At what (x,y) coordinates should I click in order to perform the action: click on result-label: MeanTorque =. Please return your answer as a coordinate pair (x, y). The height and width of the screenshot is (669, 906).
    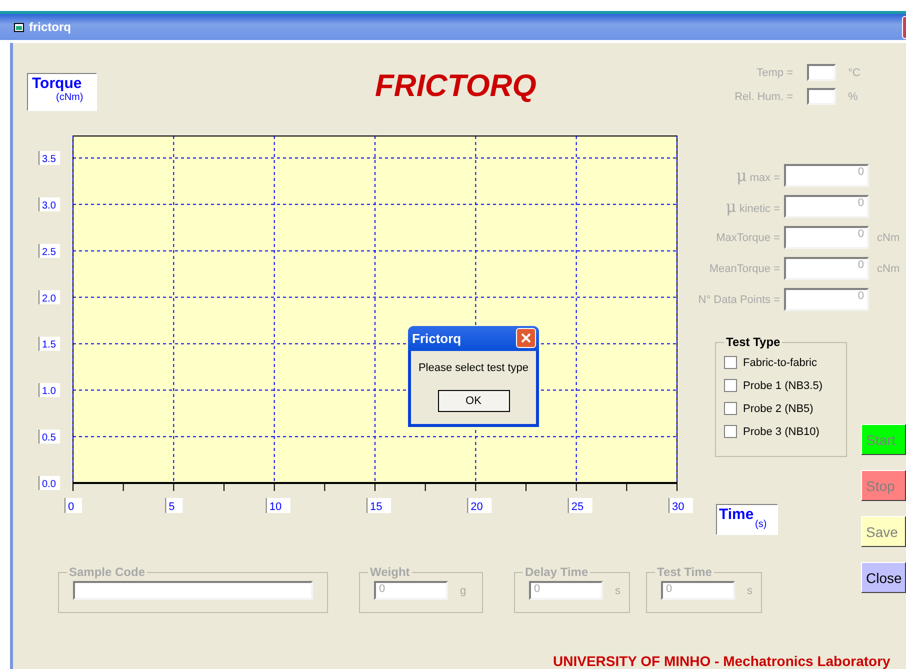
    Looking at the image, I should click on (744, 268).